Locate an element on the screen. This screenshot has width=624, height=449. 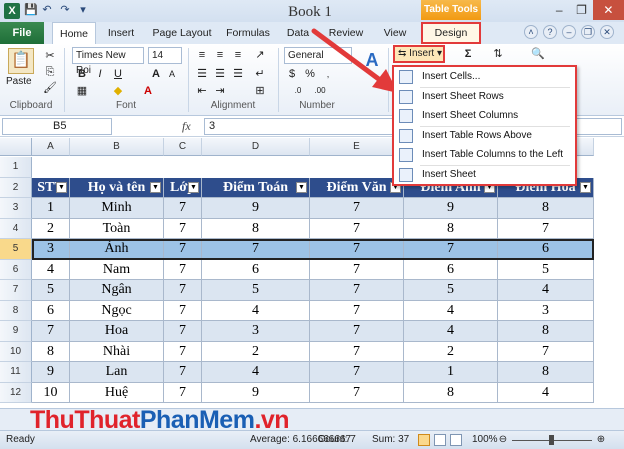
menu-insert-table-rows-above: Insert Table Rows Above is located at coordinates (484, 136).